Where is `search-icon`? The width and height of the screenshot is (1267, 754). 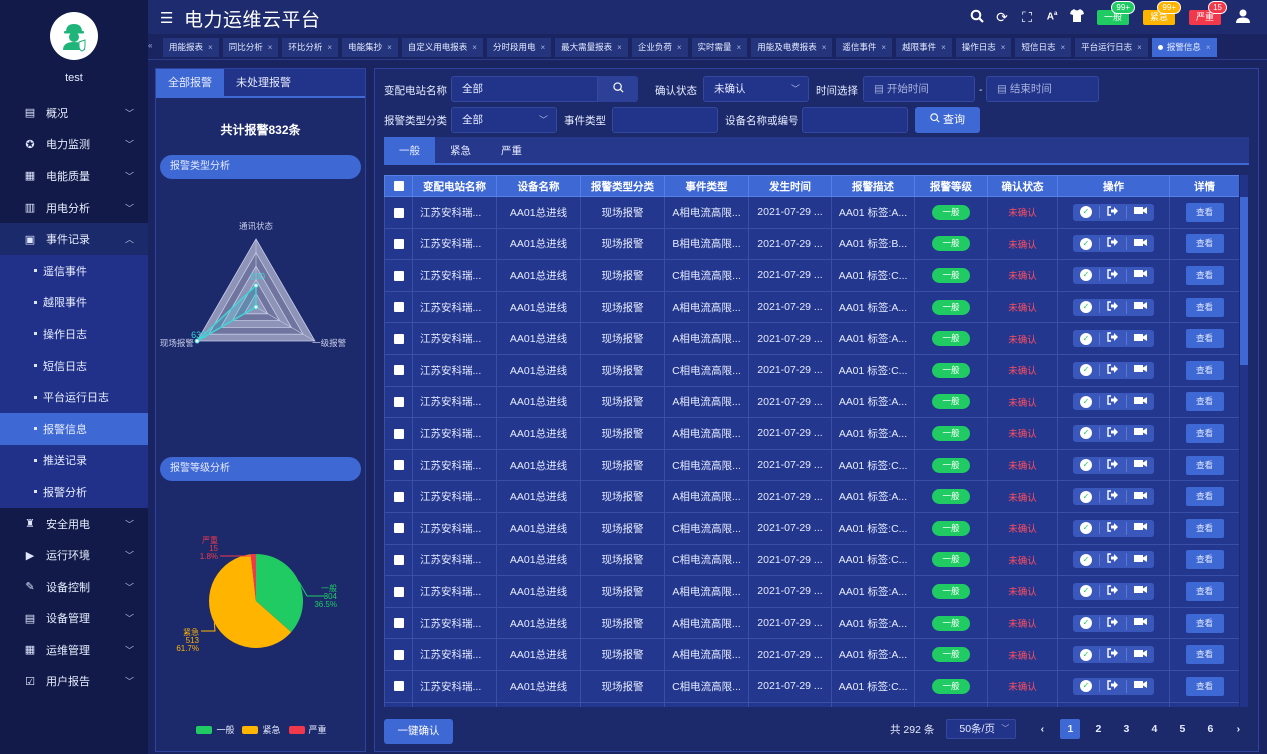
search-icon is located at coordinates (977, 17).